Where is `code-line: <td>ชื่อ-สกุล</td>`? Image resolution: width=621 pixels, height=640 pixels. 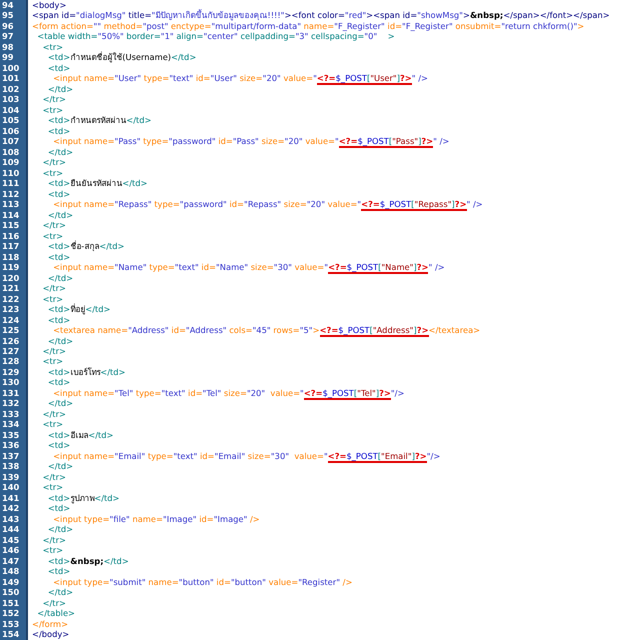
code-line: <td>ชื่อ-สกุล</td> is located at coordinates (85, 246).